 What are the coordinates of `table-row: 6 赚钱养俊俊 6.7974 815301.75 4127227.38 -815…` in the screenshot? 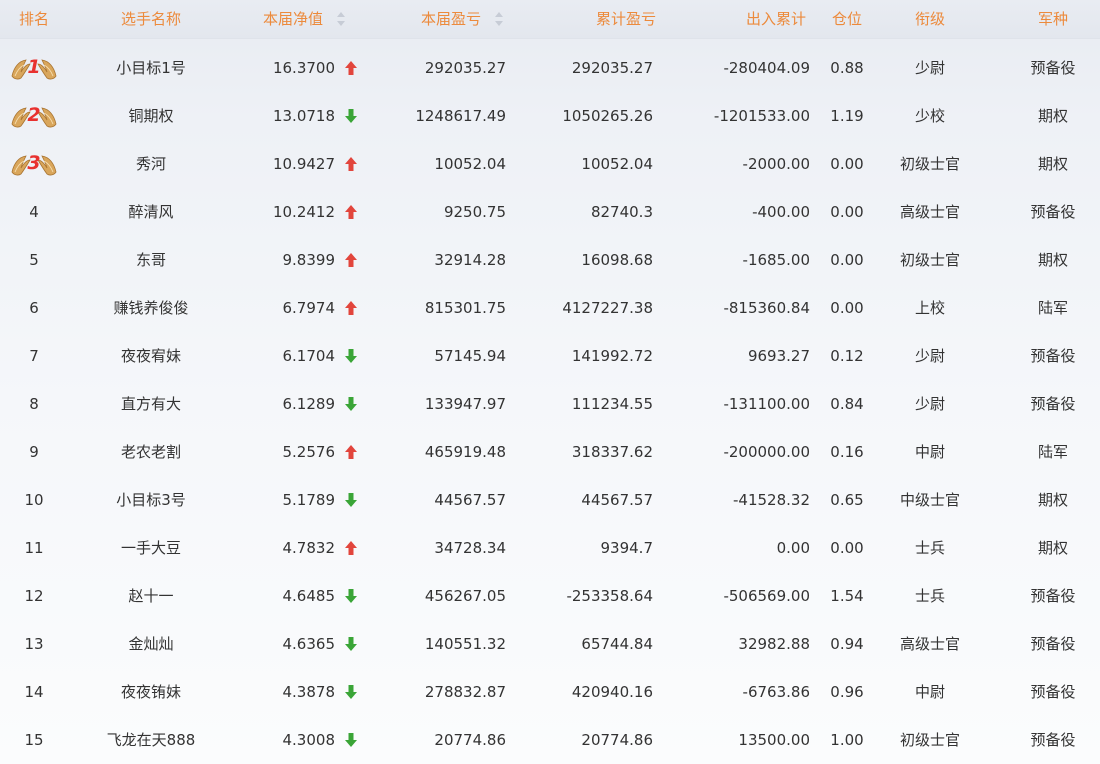 It's located at (550, 308).